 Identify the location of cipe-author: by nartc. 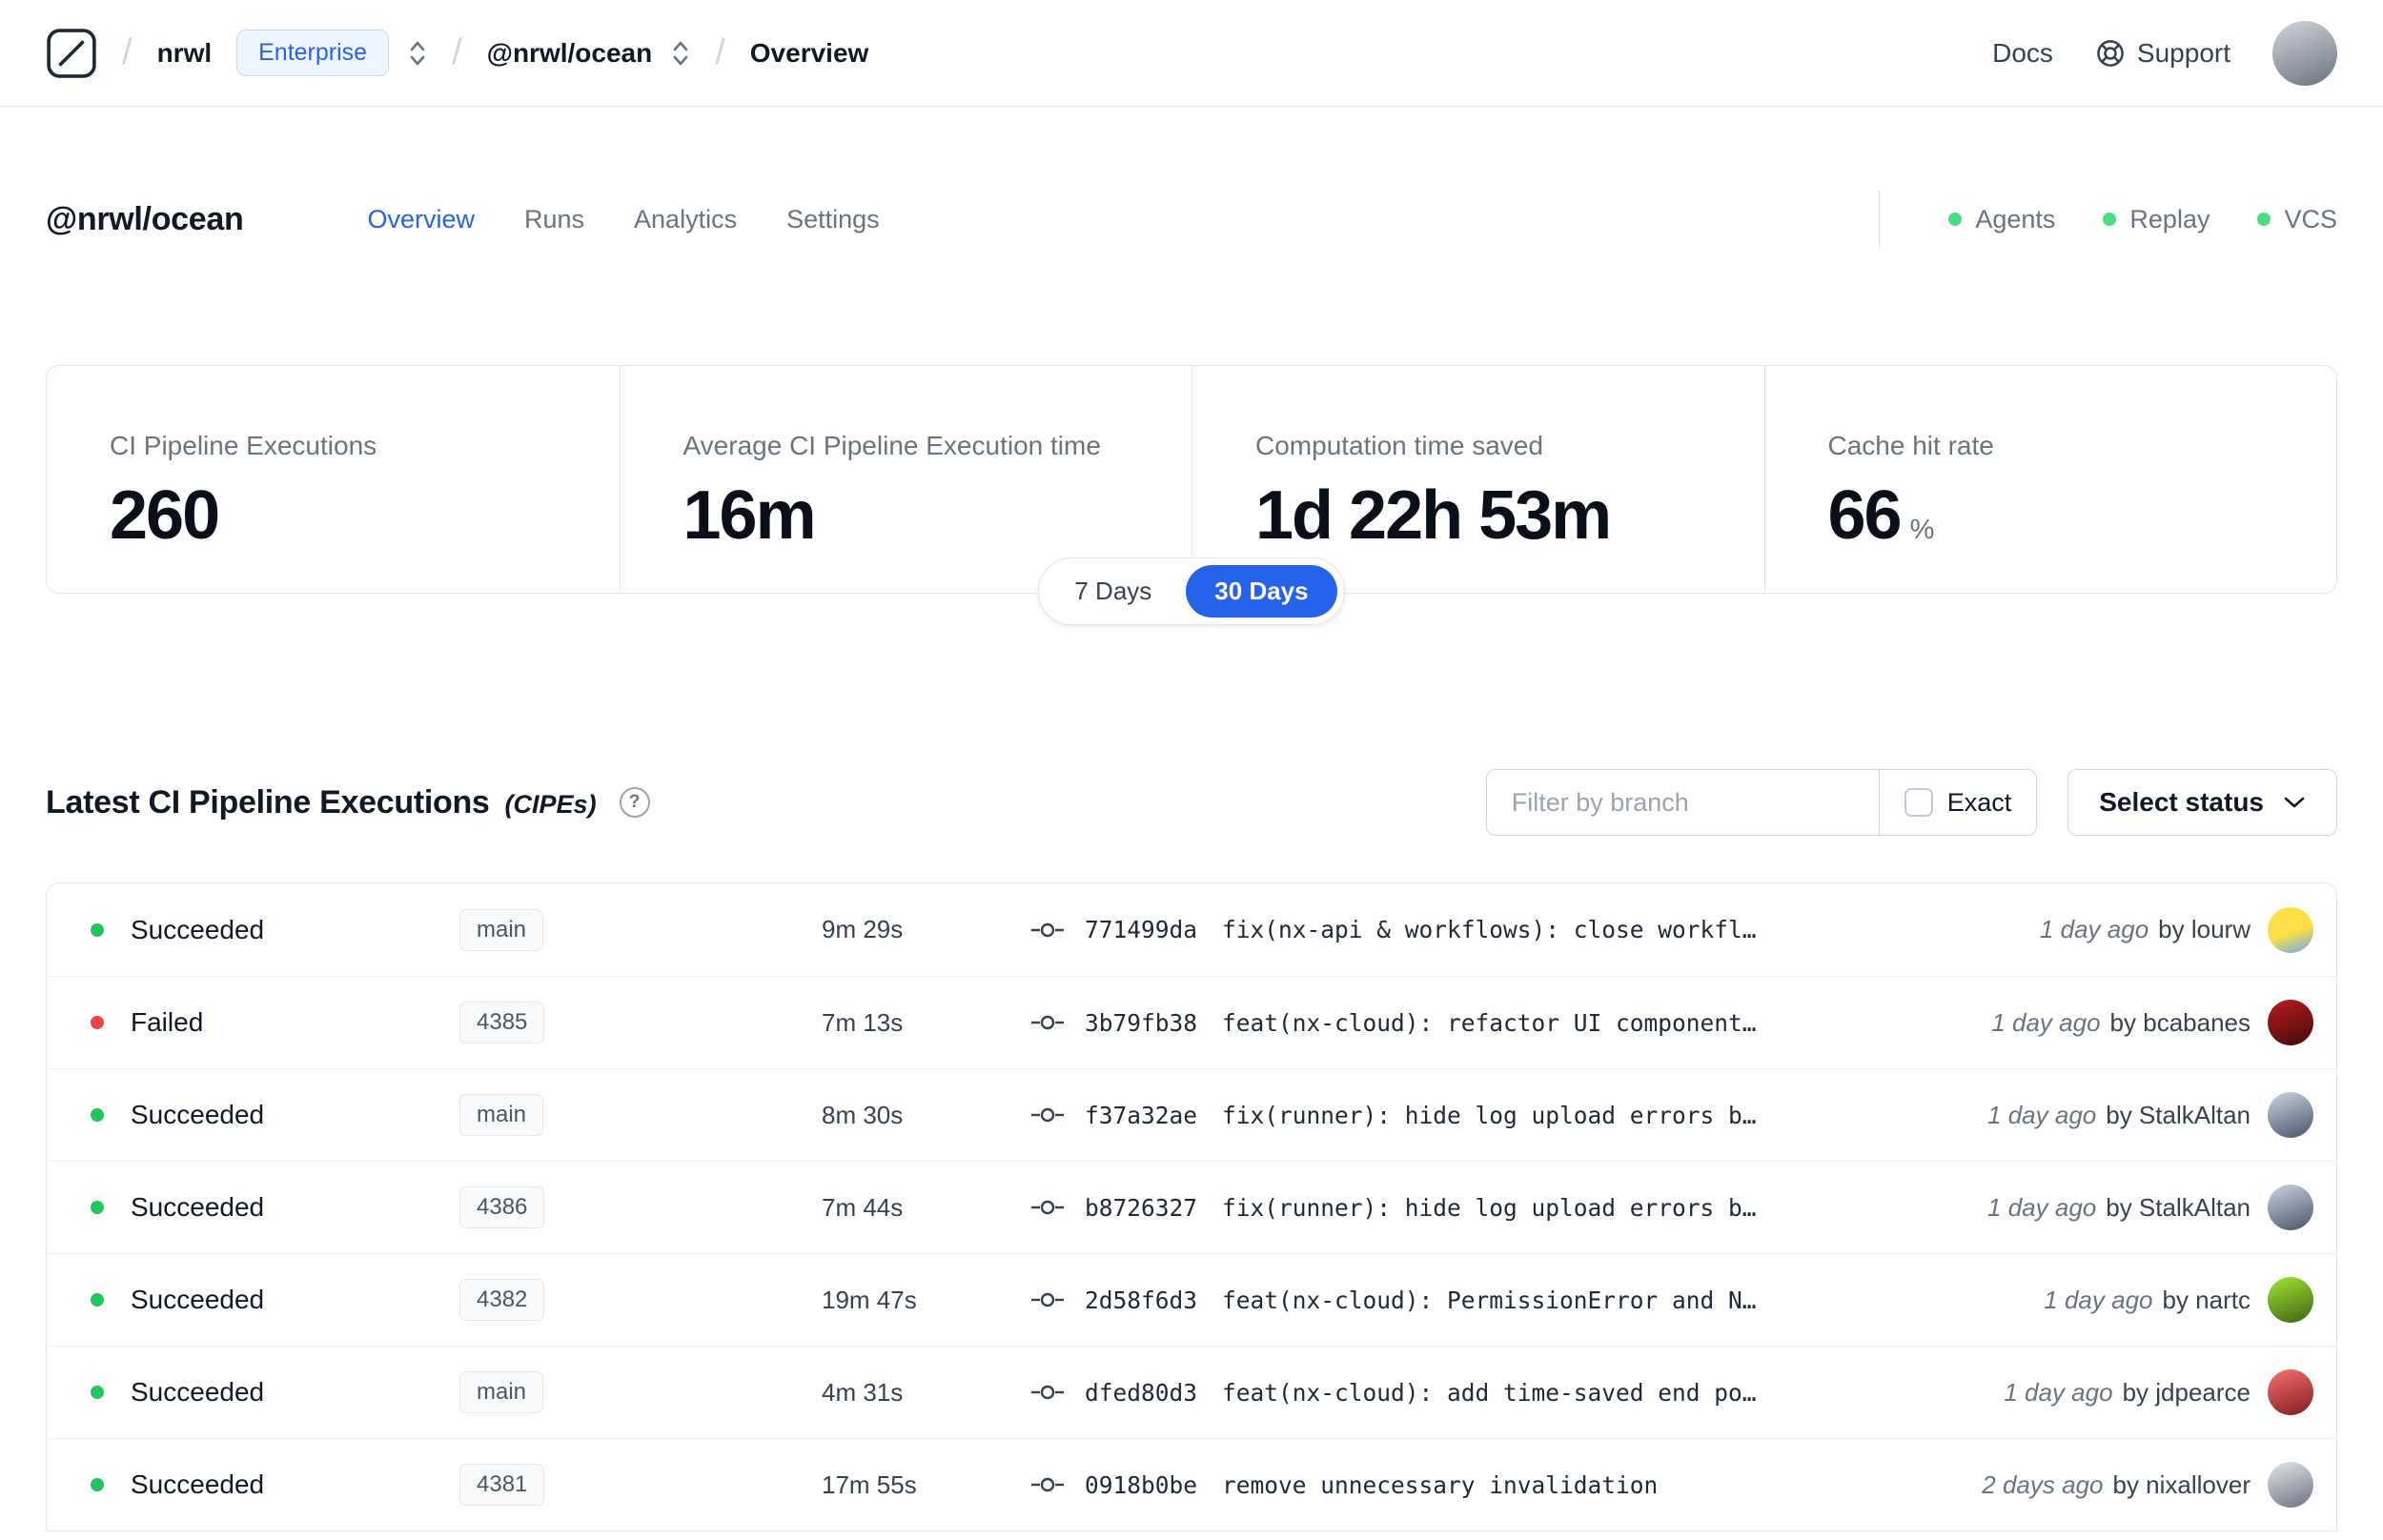
(2207, 1299).